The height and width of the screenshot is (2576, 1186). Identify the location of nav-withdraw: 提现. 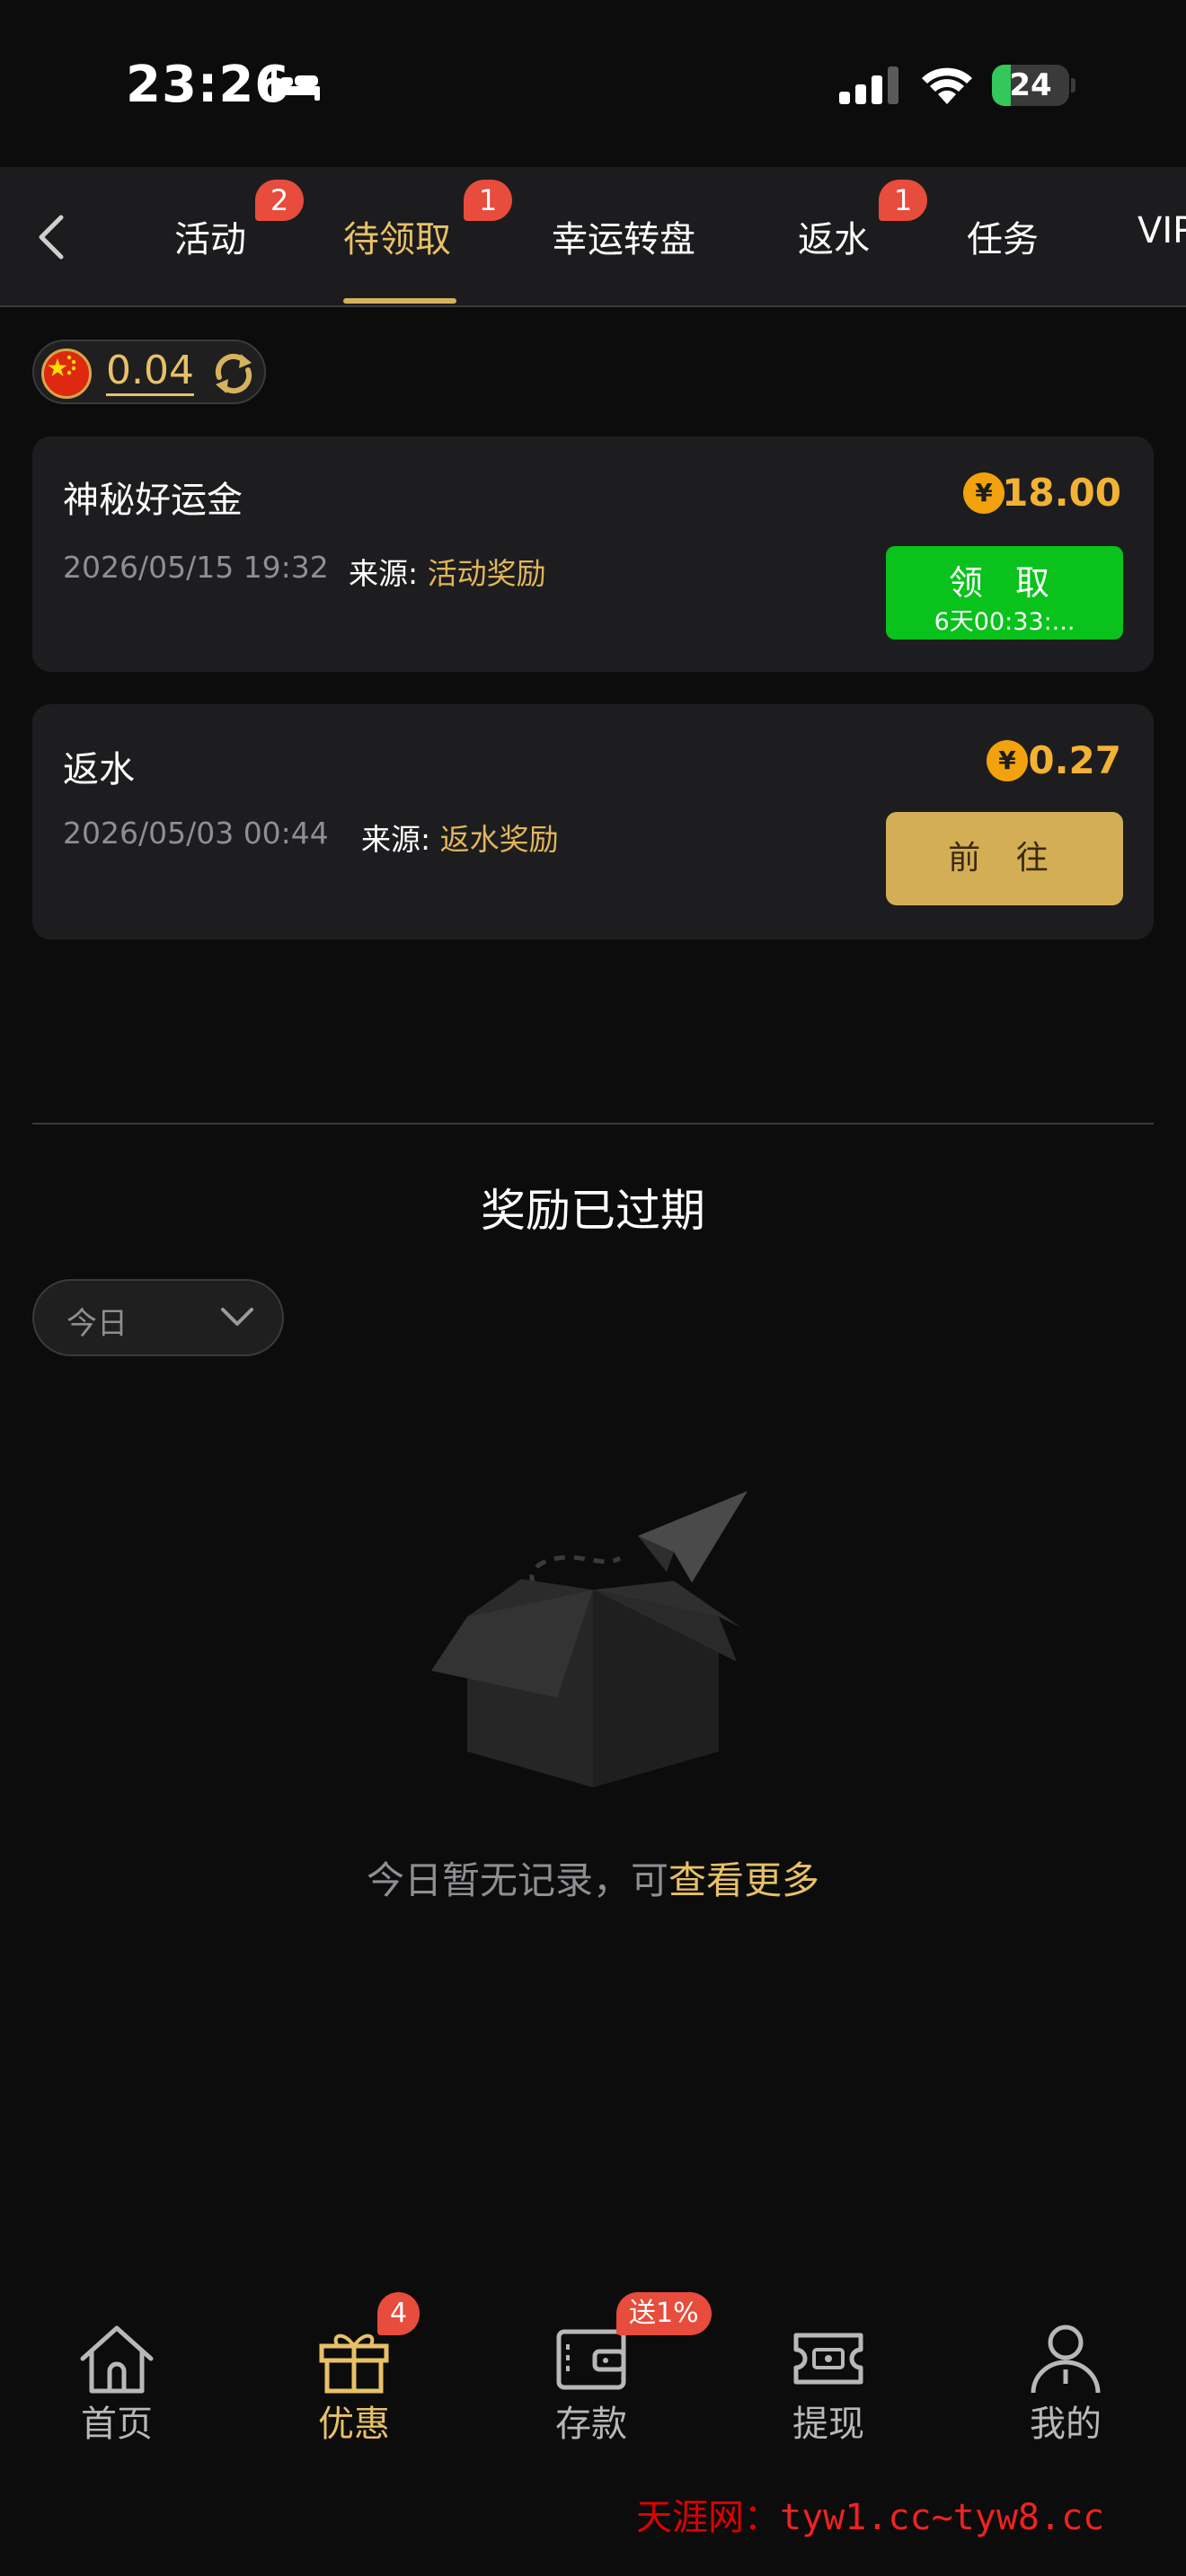
(828, 2372).